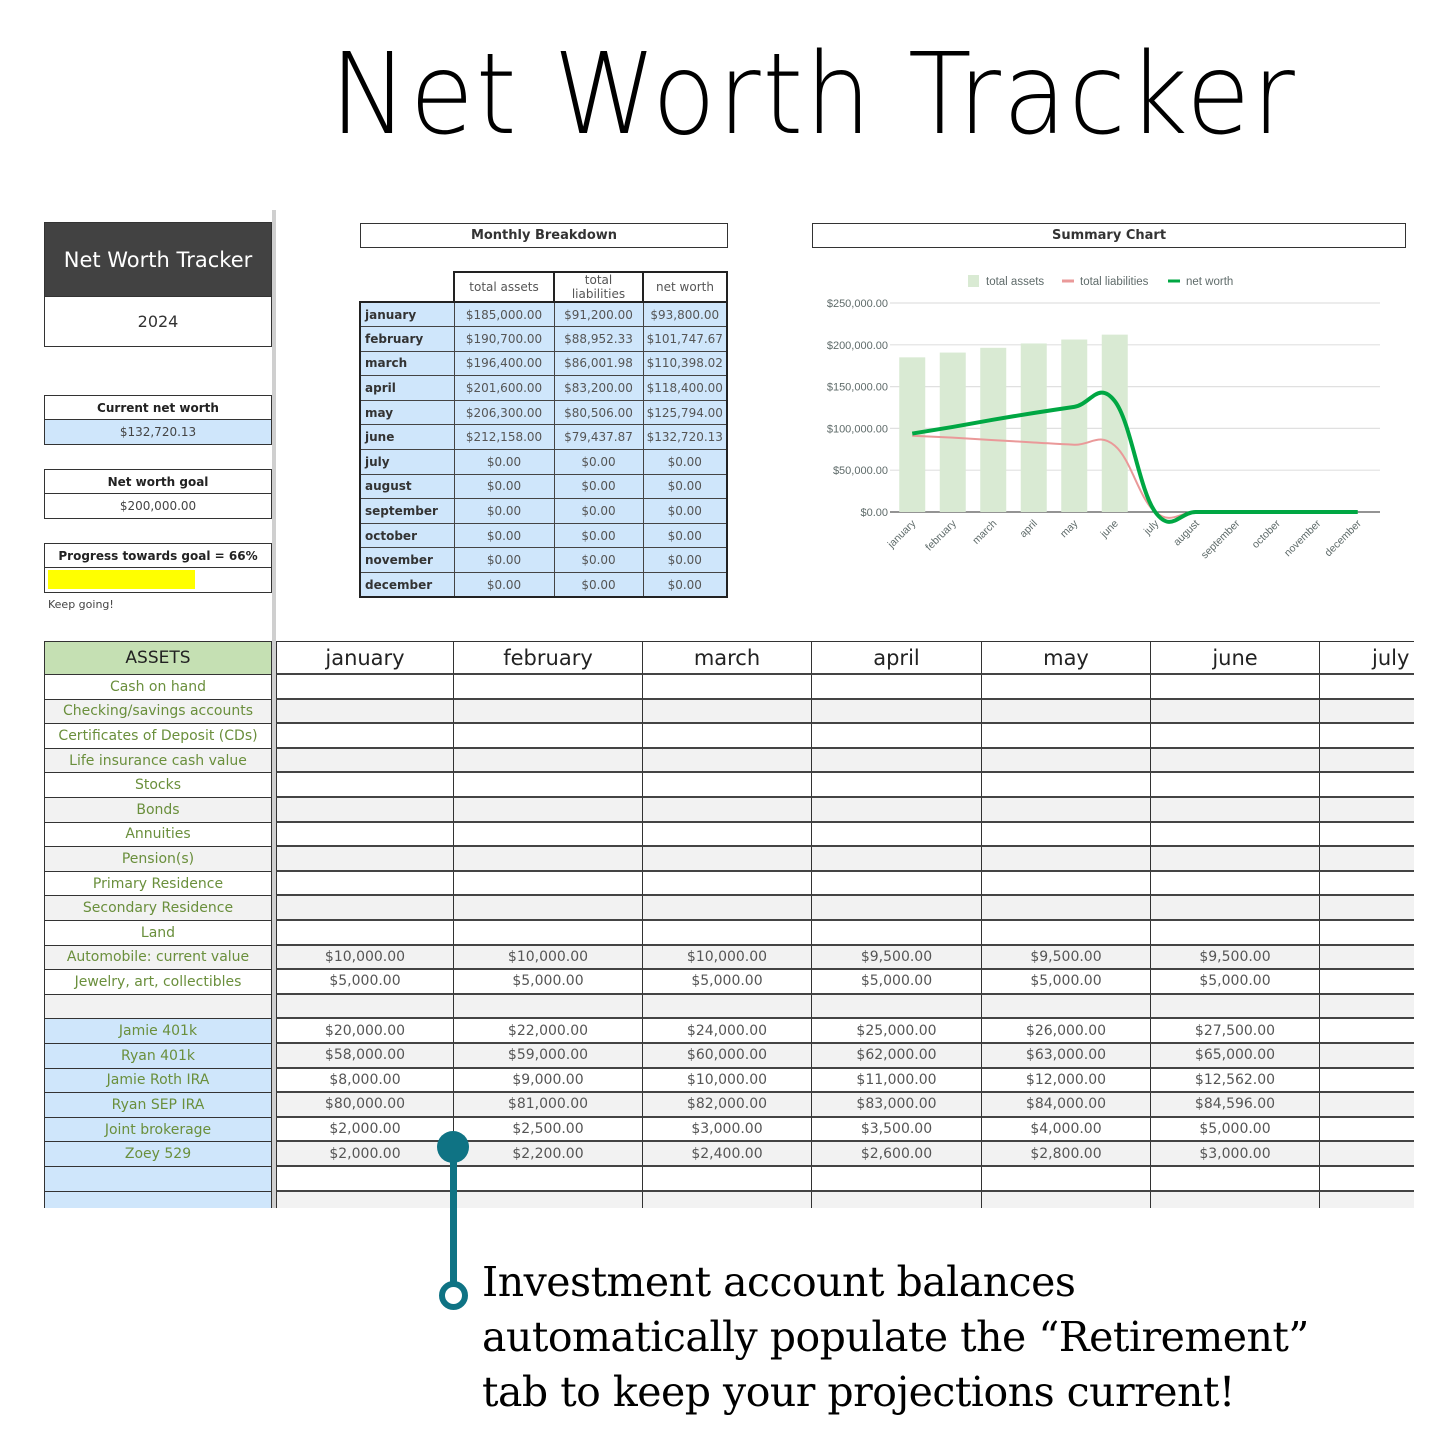 This screenshot has height=1445, width=1445. Describe the element at coordinates (158, 982) in the screenshot. I see `asset-label: Jewelry, art, collectibles` at that location.